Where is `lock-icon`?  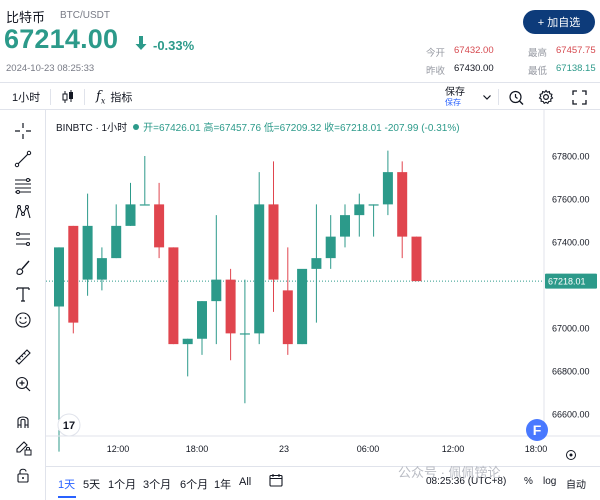
lock-icon is located at coordinates (23, 475).